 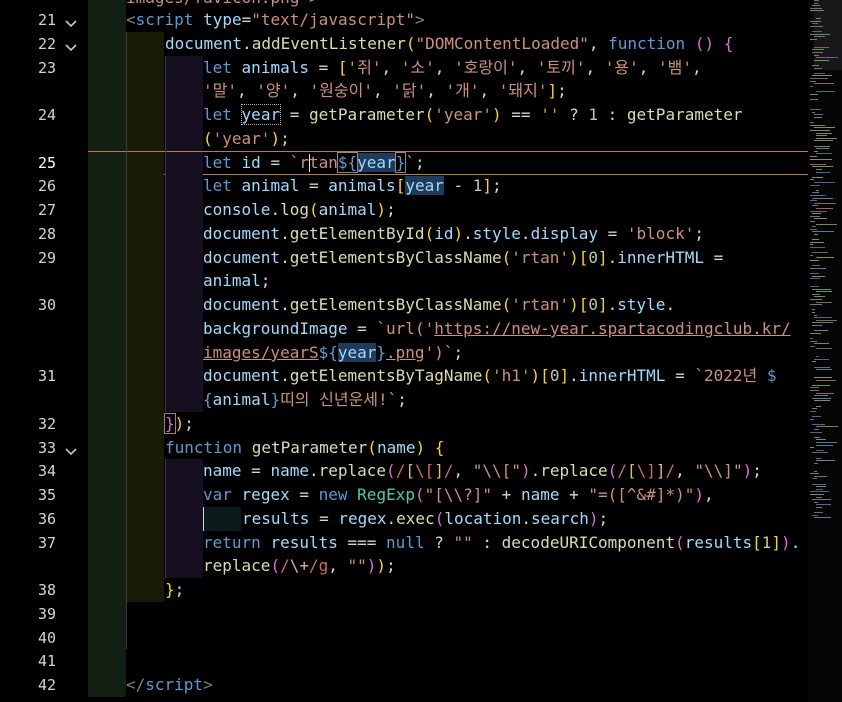 I want to click on code-text: };, so click(x=174, y=589).